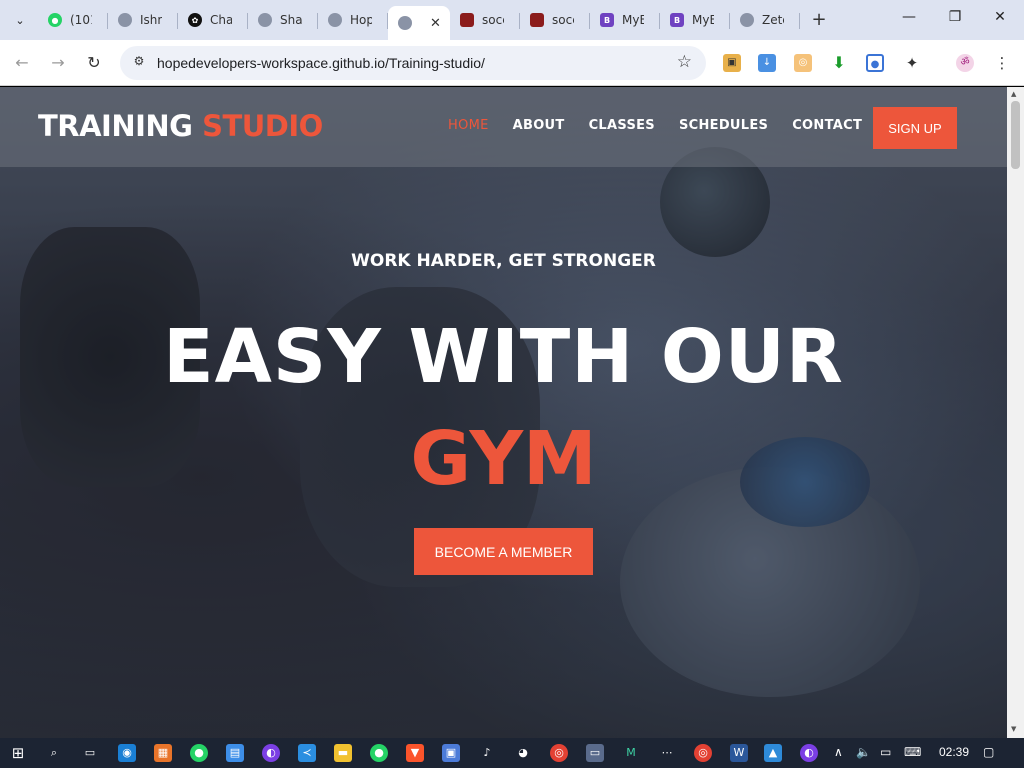  Describe the element at coordinates (262, 126) in the screenshot. I see `logo-accent-text: STUDIO` at that location.